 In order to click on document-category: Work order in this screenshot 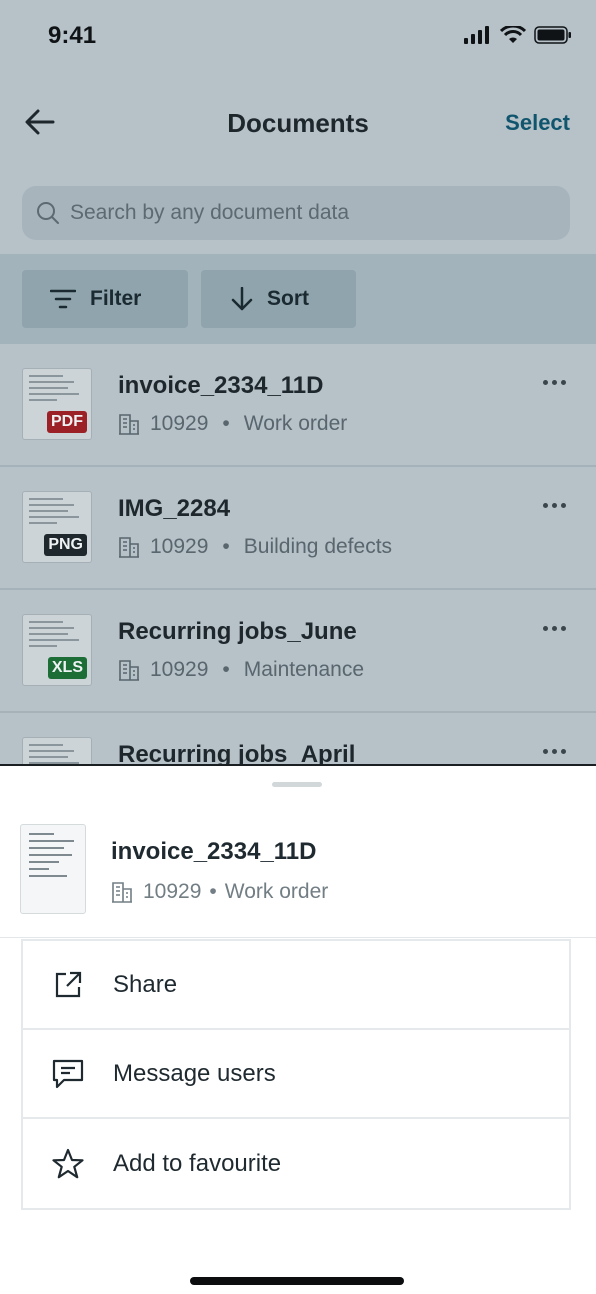, I will do `click(295, 423)`.